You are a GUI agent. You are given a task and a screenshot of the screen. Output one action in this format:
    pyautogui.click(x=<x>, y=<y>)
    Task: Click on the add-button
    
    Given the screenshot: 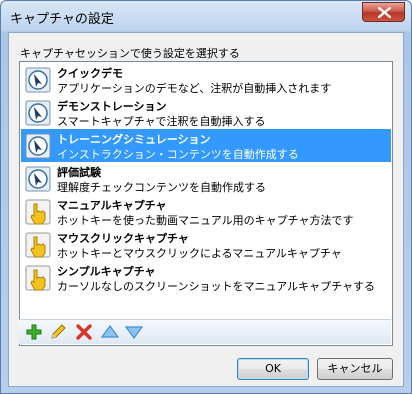 What is the action you would take?
    pyautogui.click(x=34, y=332)
    